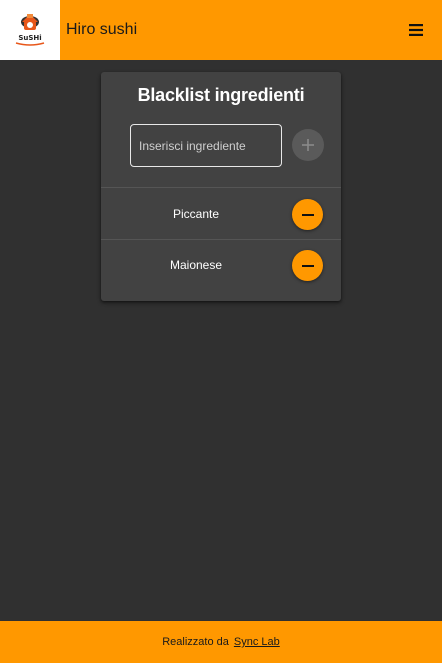 Image resolution: width=442 pixels, height=663 pixels. I want to click on menu-button, so click(416, 30).